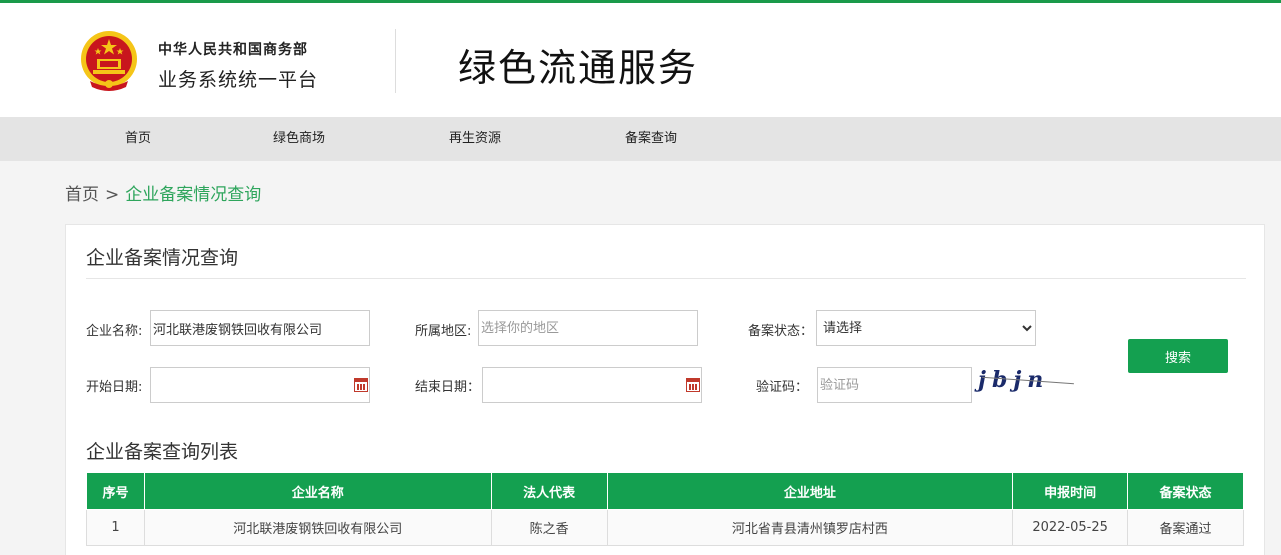  I want to click on panel-title: 企业备案情况查询, so click(162, 258).